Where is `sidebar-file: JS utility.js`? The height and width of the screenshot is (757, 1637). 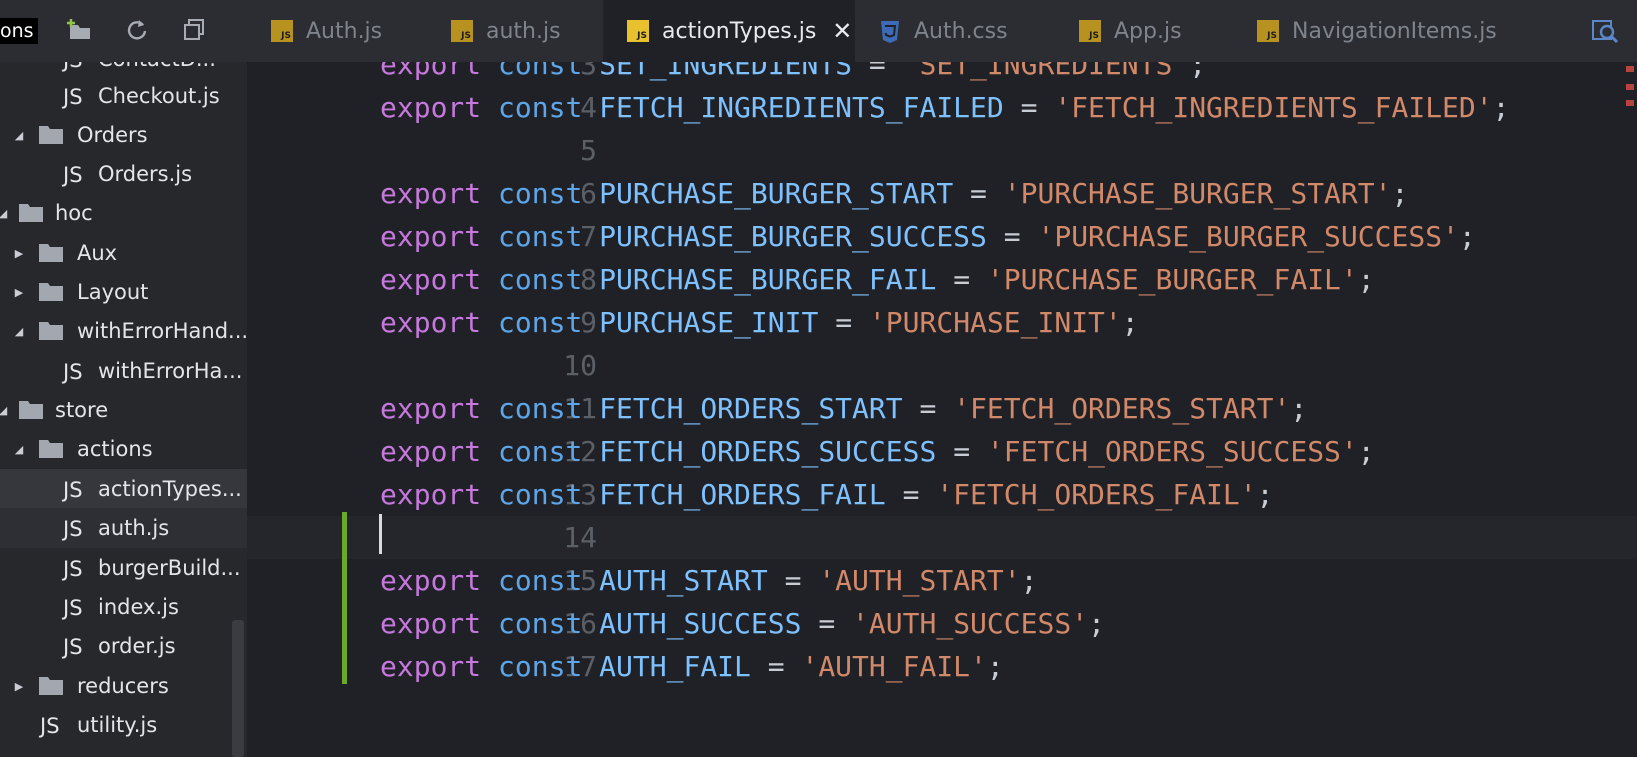
sidebar-file: JS utility.js is located at coordinates (123, 725).